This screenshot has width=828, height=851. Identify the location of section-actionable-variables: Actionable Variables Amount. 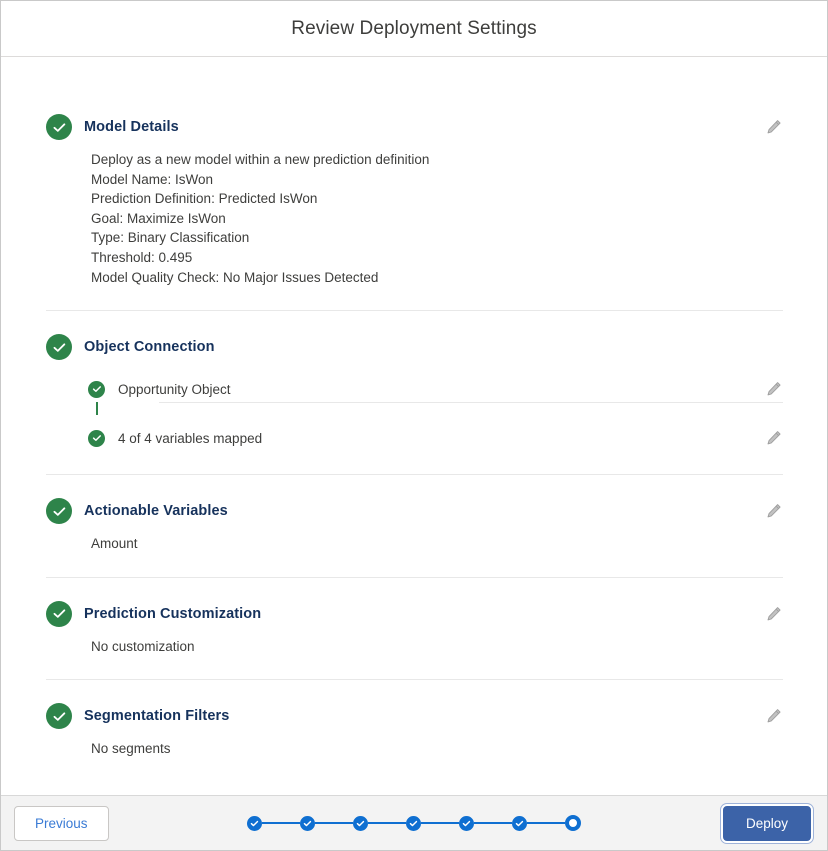
(414, 525).